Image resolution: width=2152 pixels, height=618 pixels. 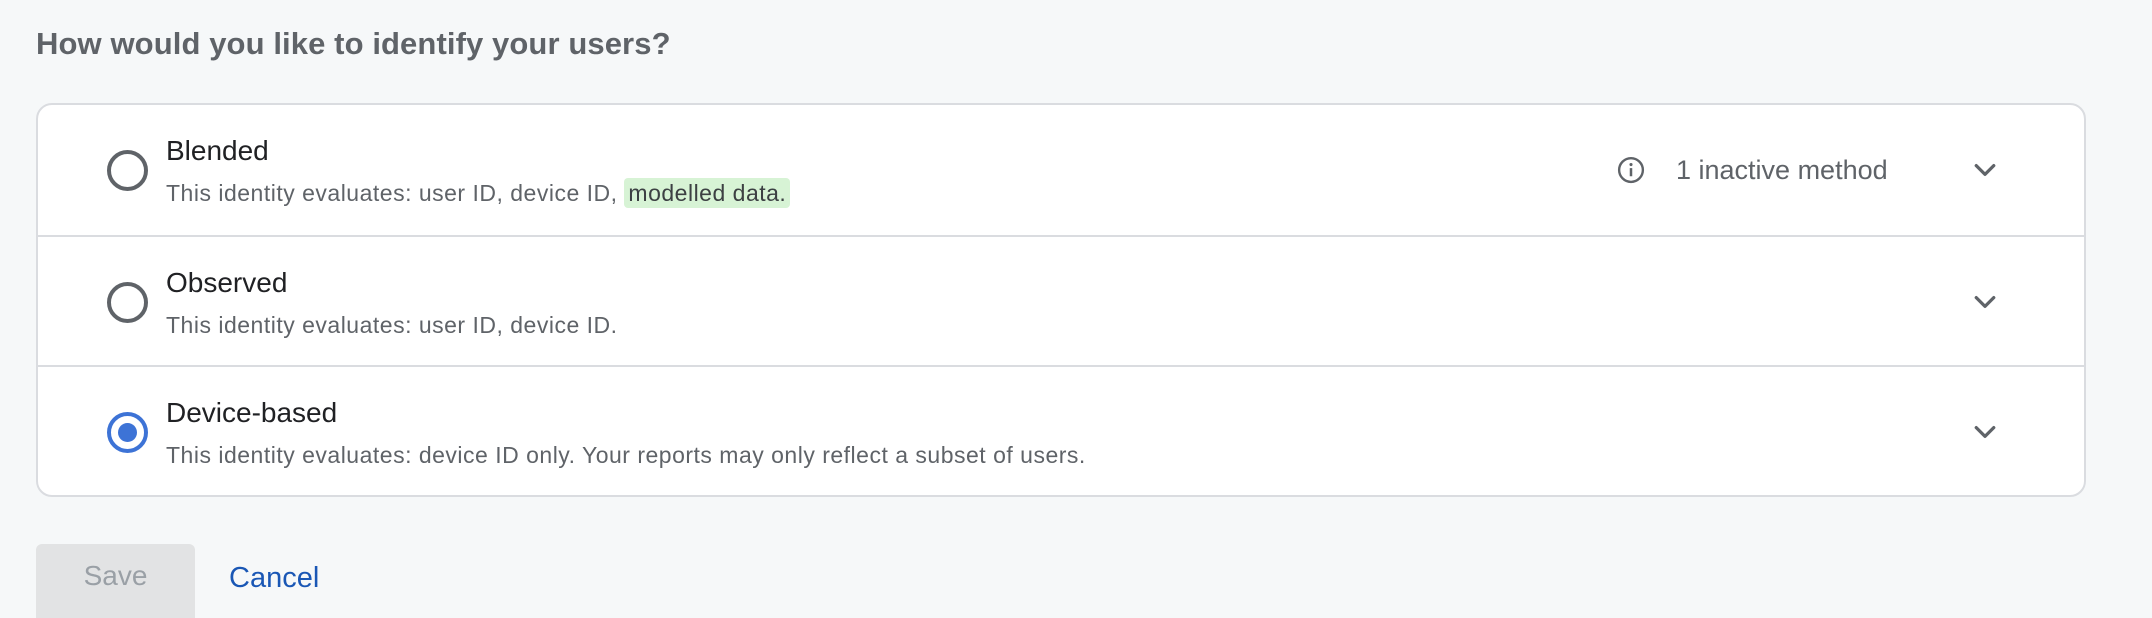 I want to click on inactive-method-indicator: 1 inactive method, so click(x=1752, y=170).